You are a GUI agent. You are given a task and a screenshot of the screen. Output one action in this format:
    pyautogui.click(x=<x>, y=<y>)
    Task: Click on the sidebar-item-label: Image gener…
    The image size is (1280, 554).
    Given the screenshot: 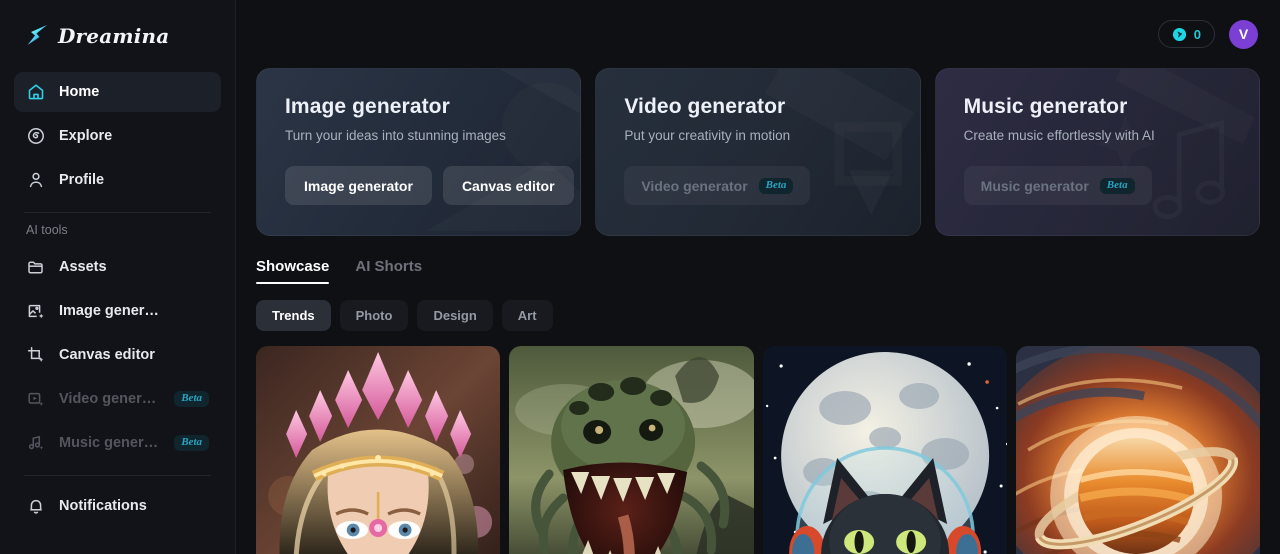 What is the action you would take?
    pyautogui.click(x=109, y=311)
    